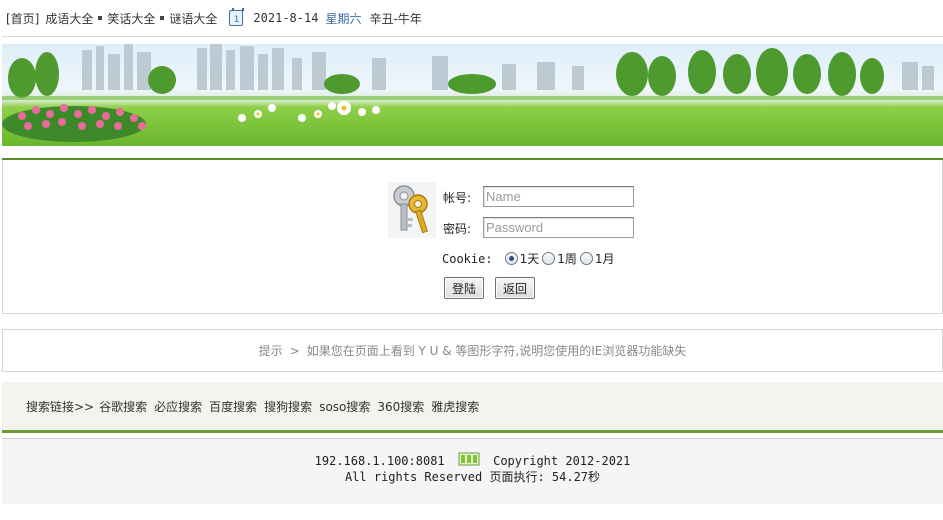 Image resolution: width=943 pixels, height=520 pixels. Describe the element at coordinates (457, 198) in the screenshot. I see `account-label: 帐号:` at that location.